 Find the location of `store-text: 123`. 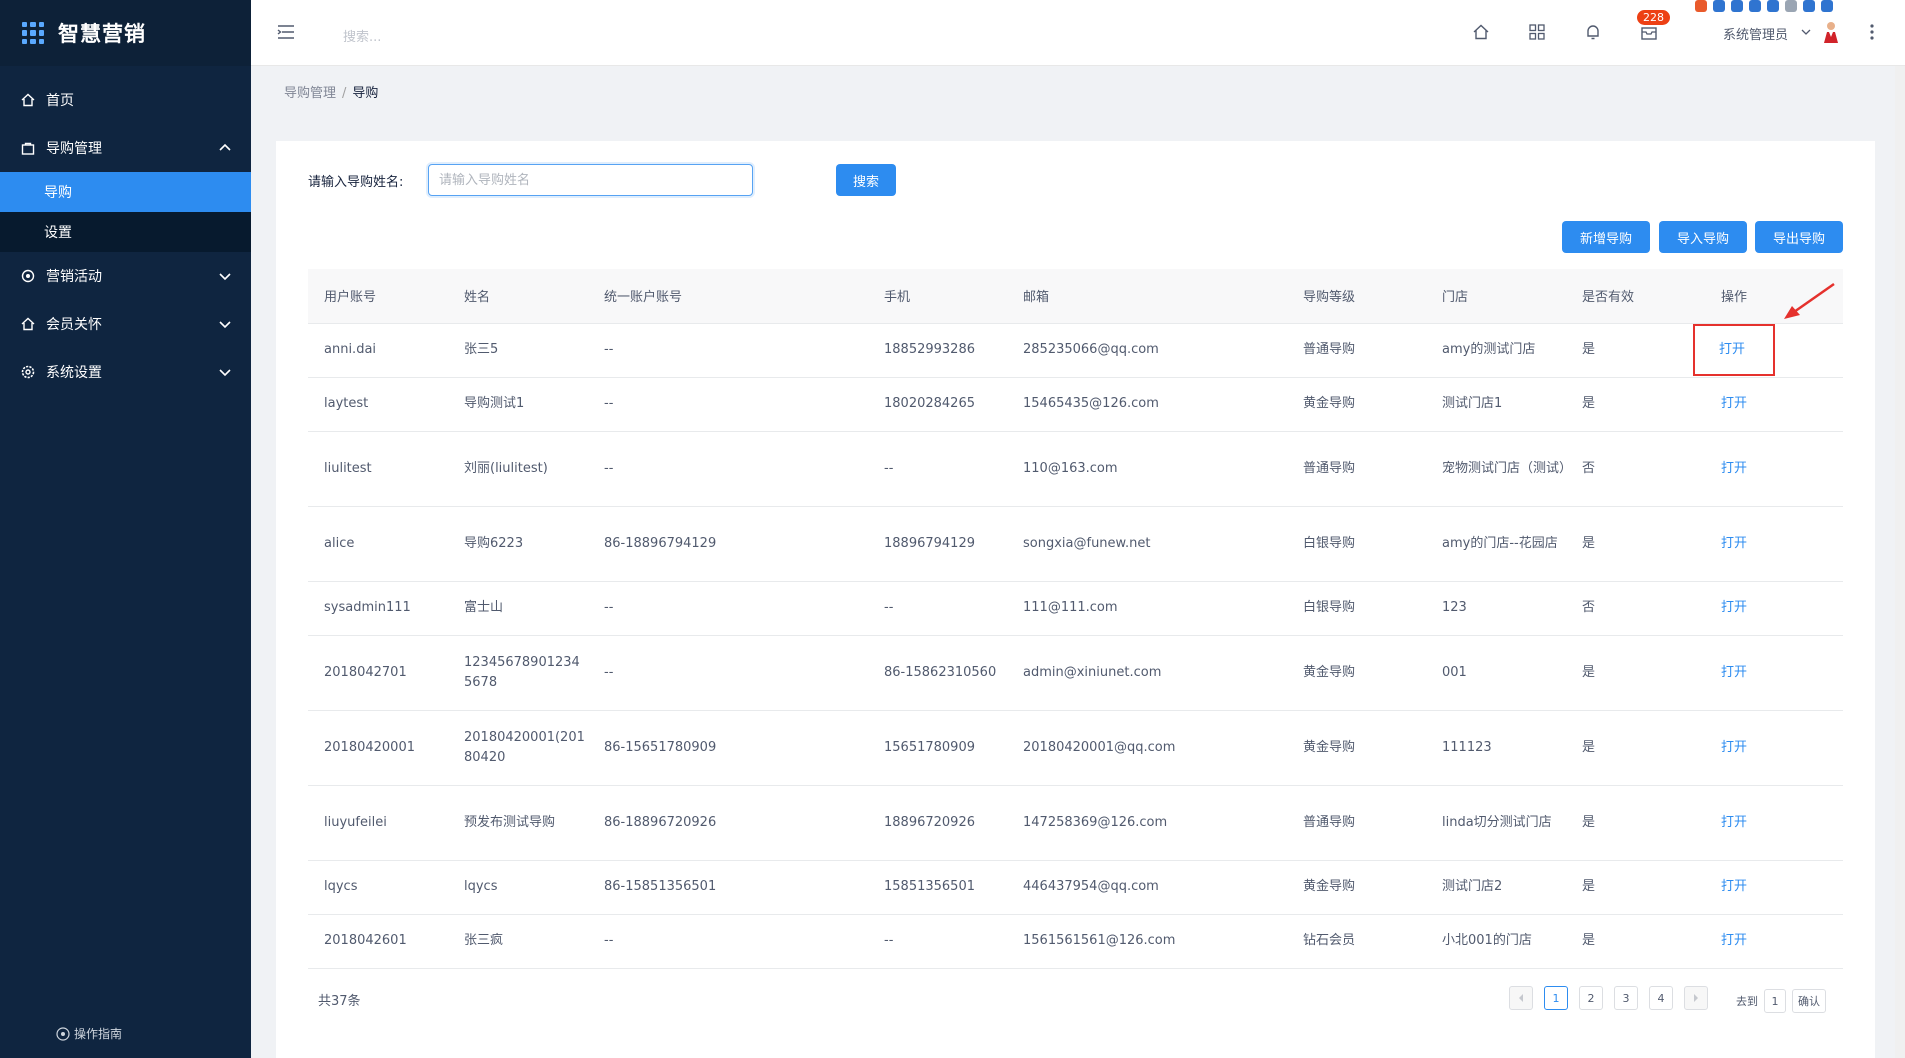

store-text: 123 is located at coordinates (1454, 607).